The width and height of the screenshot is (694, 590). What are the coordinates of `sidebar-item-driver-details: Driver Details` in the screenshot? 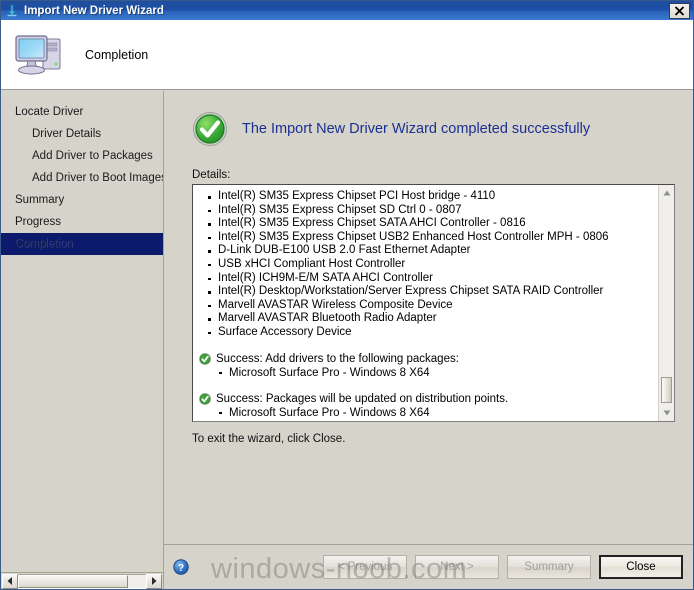 It's located at (82, 134).